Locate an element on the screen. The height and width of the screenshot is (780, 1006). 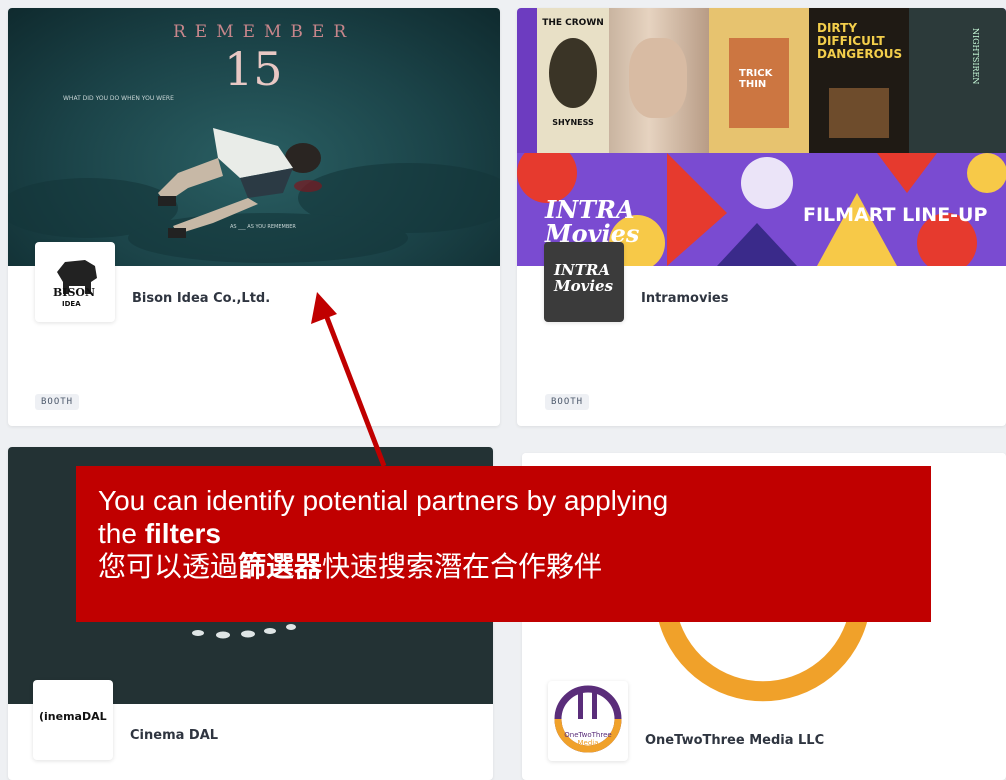
company-logo: BISON IDEA is located at coordinates (75, 282).